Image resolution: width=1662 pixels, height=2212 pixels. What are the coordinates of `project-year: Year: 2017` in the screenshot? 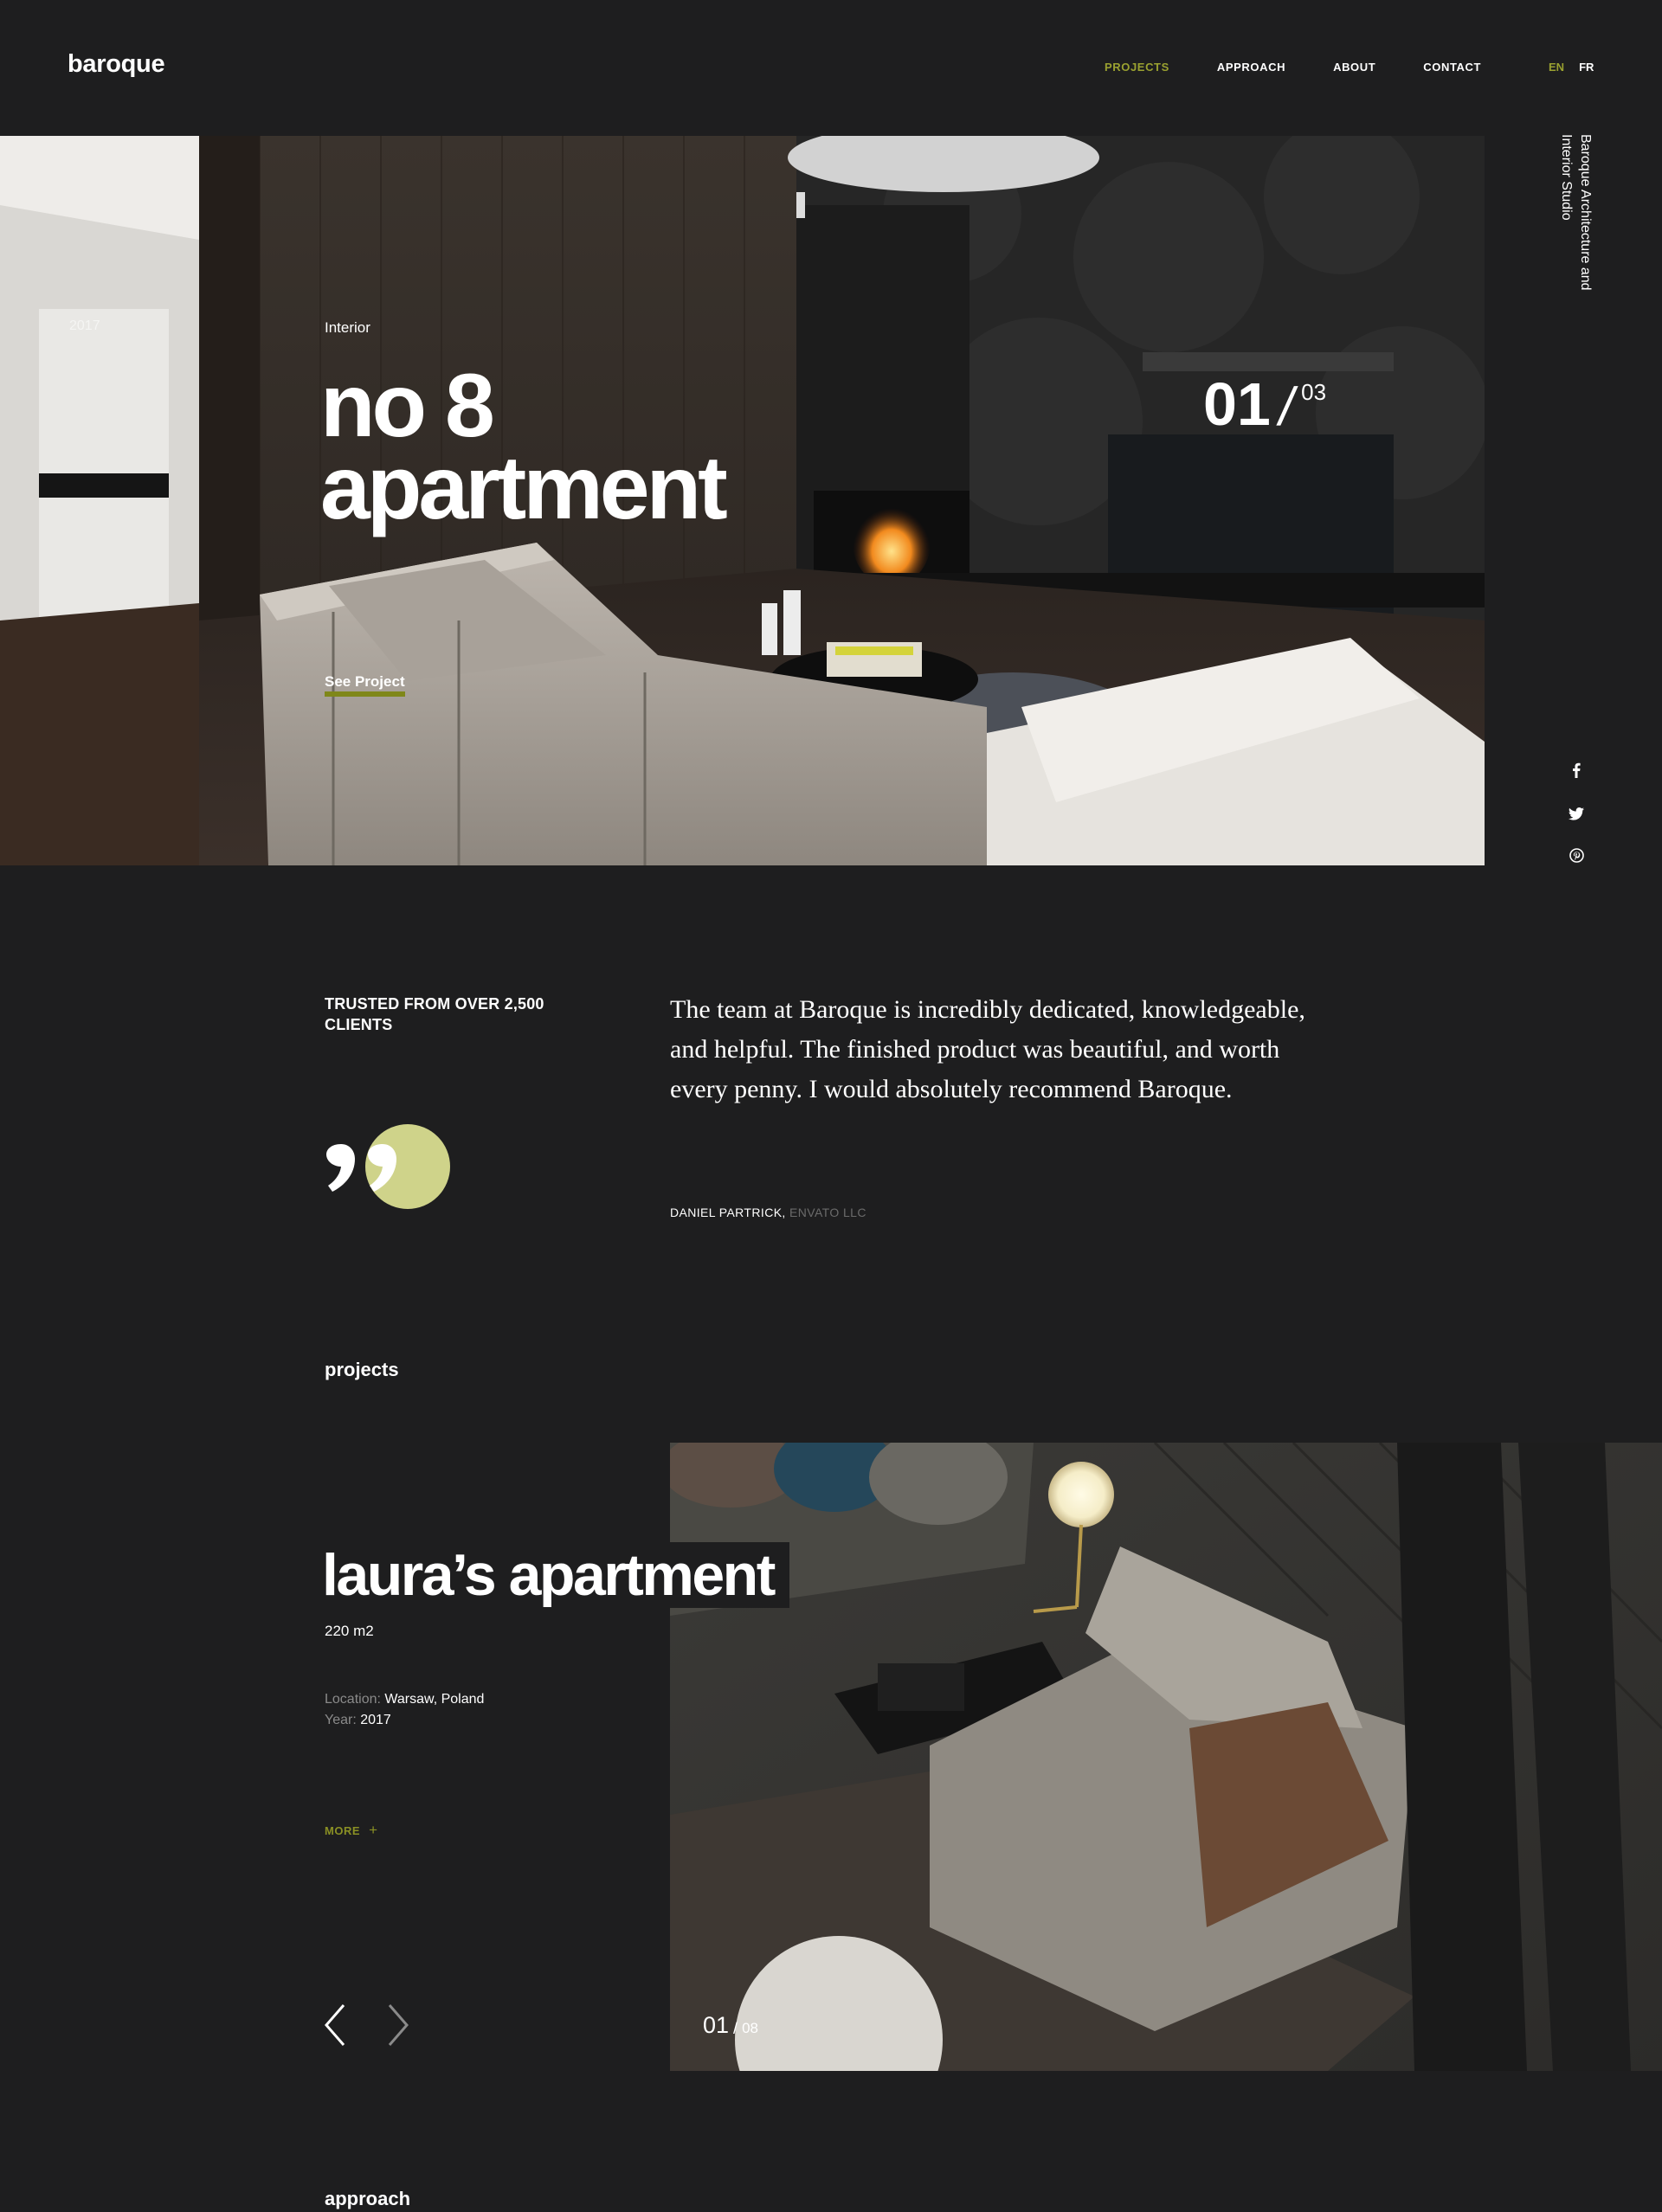 It's located at (358, 1720).